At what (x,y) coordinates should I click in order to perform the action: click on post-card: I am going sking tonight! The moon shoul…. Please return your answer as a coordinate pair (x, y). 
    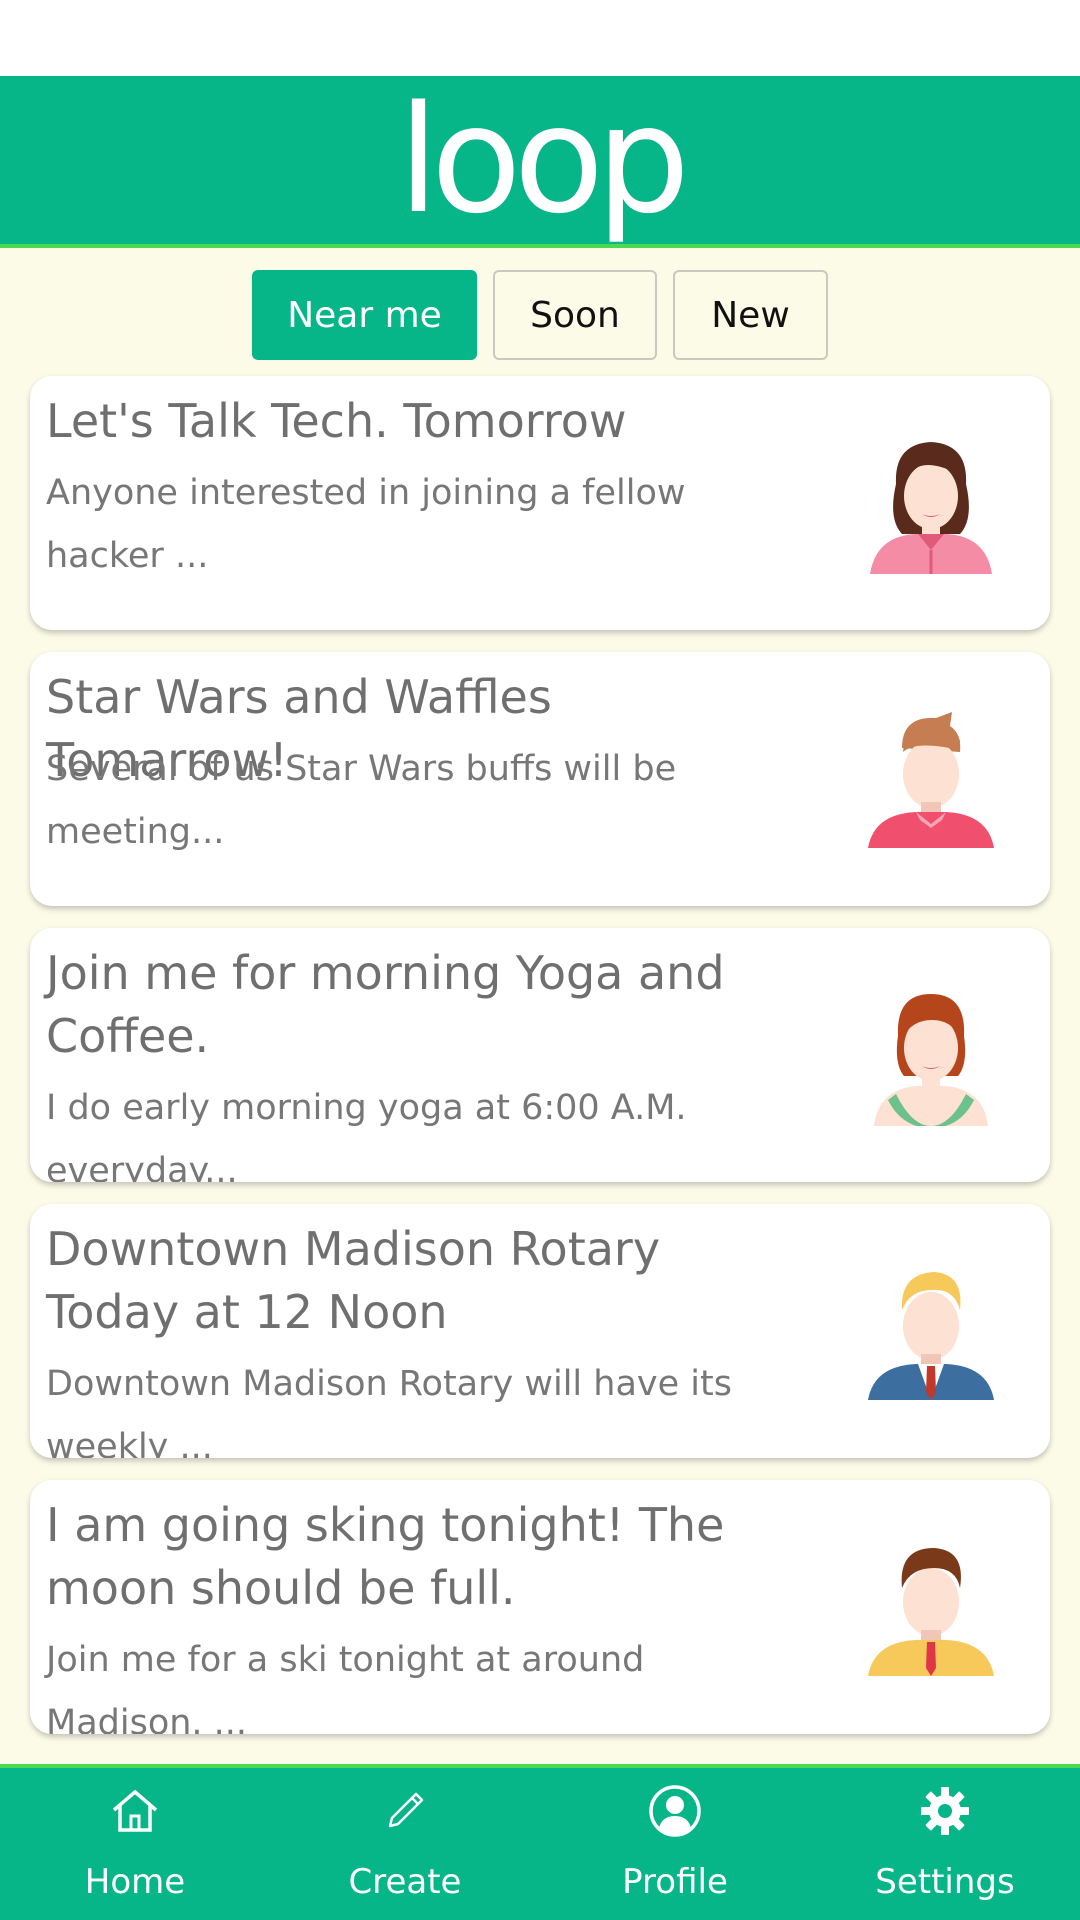
    Looking at the image, I should click on (540, 1607).